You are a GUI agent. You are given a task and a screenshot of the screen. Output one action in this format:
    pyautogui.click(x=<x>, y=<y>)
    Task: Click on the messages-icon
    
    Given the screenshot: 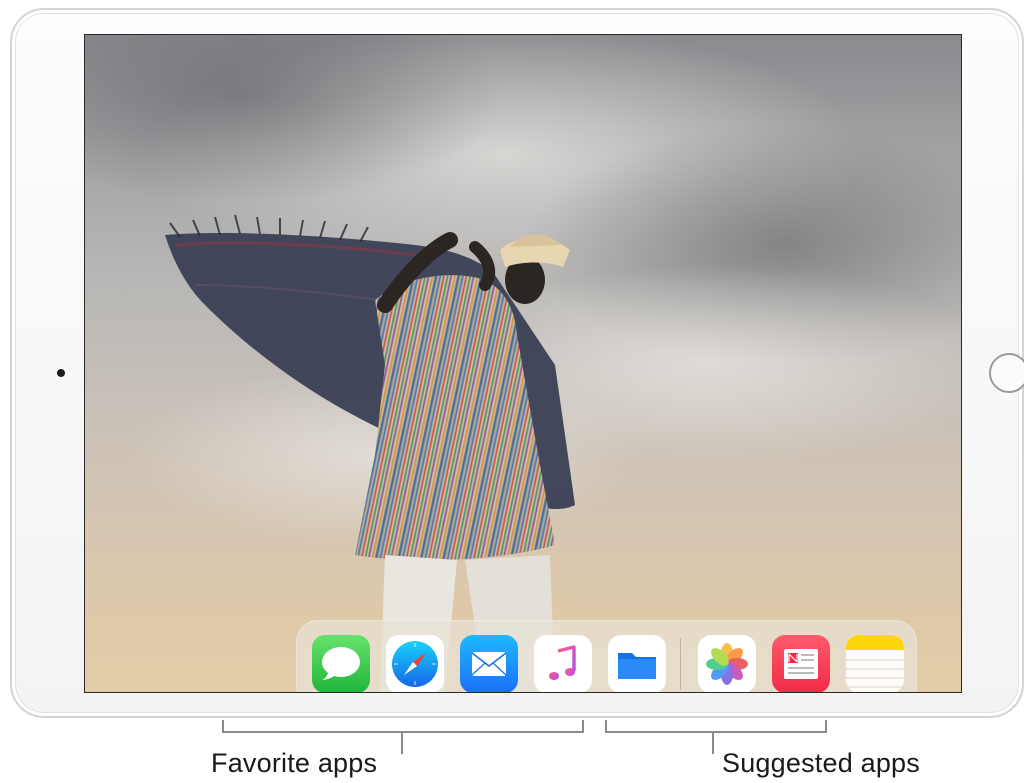 What is the action you would take?
    pyautogui.click(x=341, y=663)
    